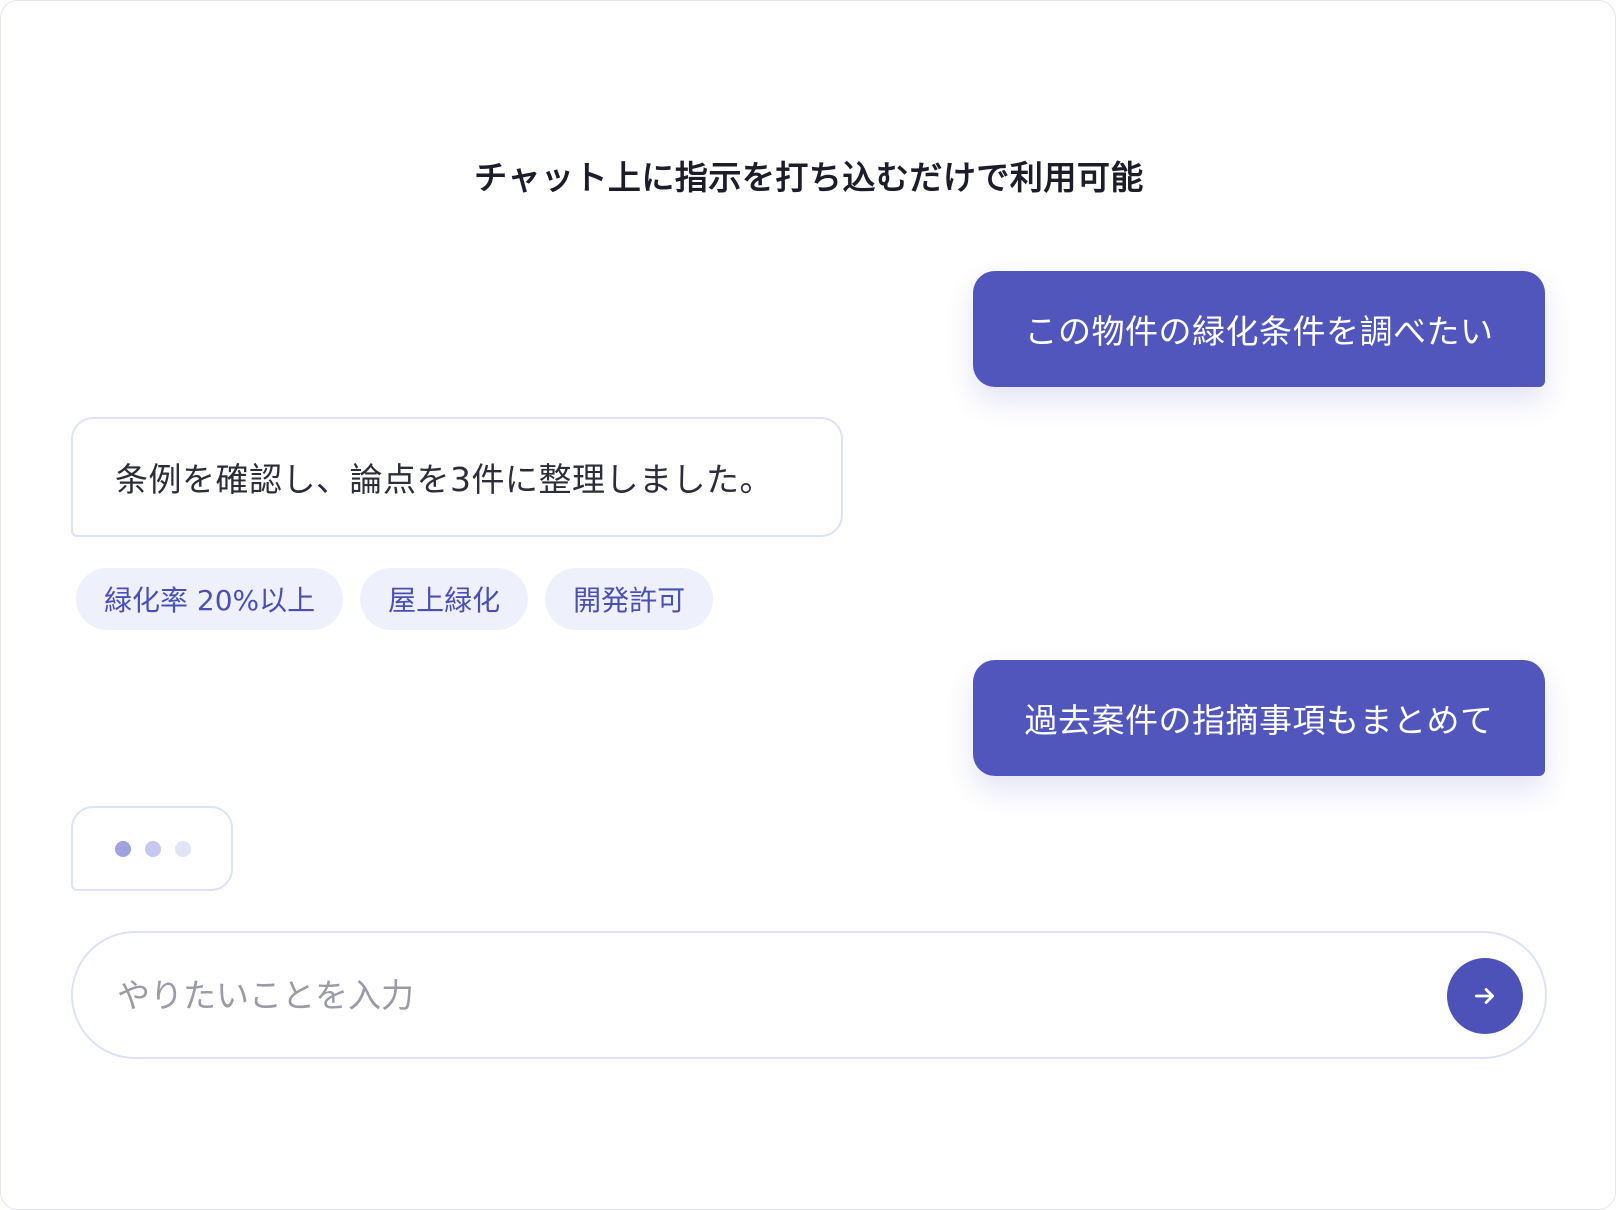 This screenshot has height=1210, width=1616. I want to click on chat-input, so click(742, 995).